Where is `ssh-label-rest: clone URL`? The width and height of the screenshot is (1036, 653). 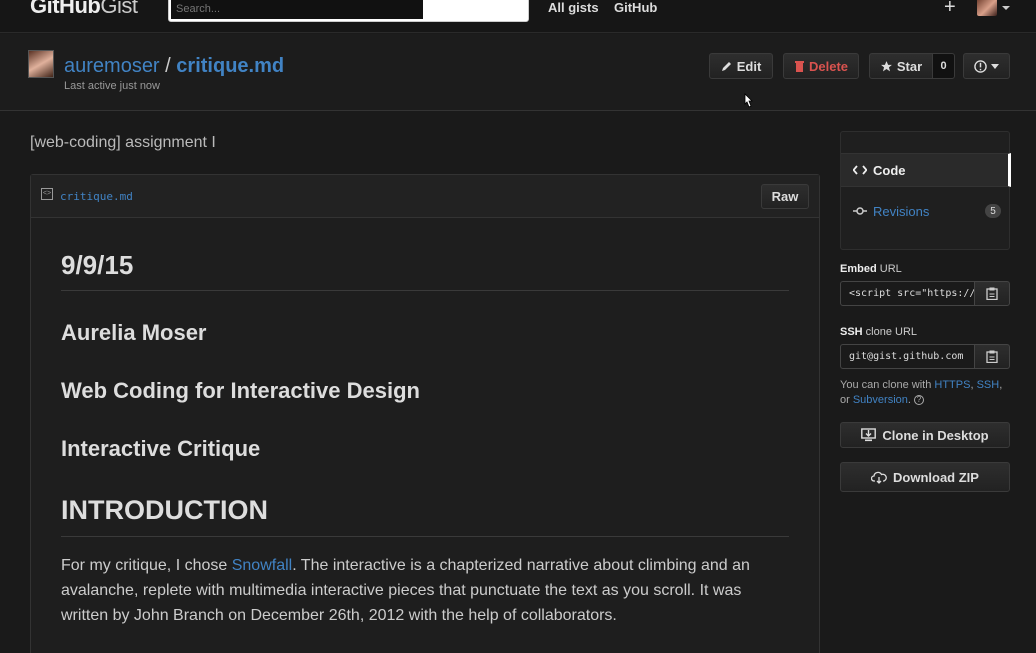
ssh-label-rest: clone URL is located at coordinates (890, 332).